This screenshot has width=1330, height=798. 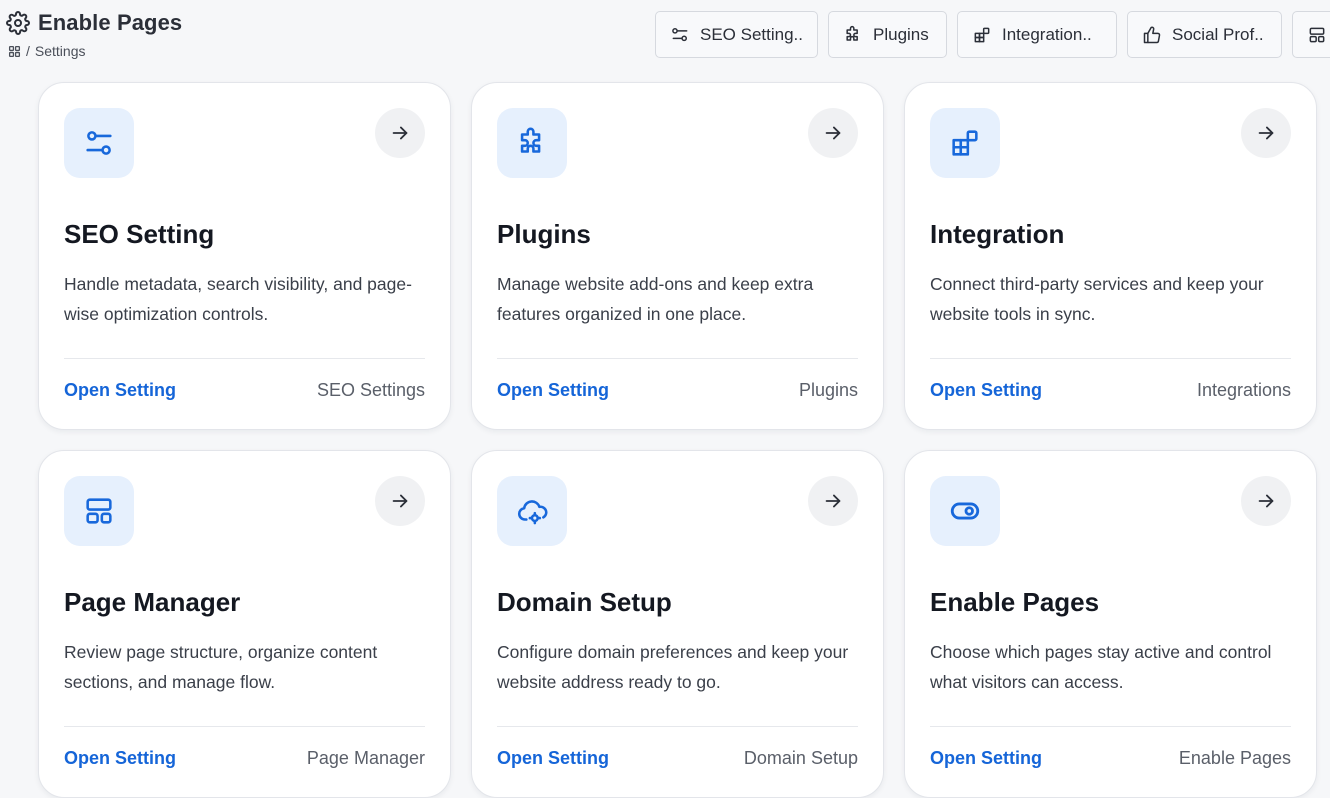 What do you see at coordinates (751, 34) in the screenshot?
I see `toolbar-label: SEO Setting..` at bounding box center [751, 34].